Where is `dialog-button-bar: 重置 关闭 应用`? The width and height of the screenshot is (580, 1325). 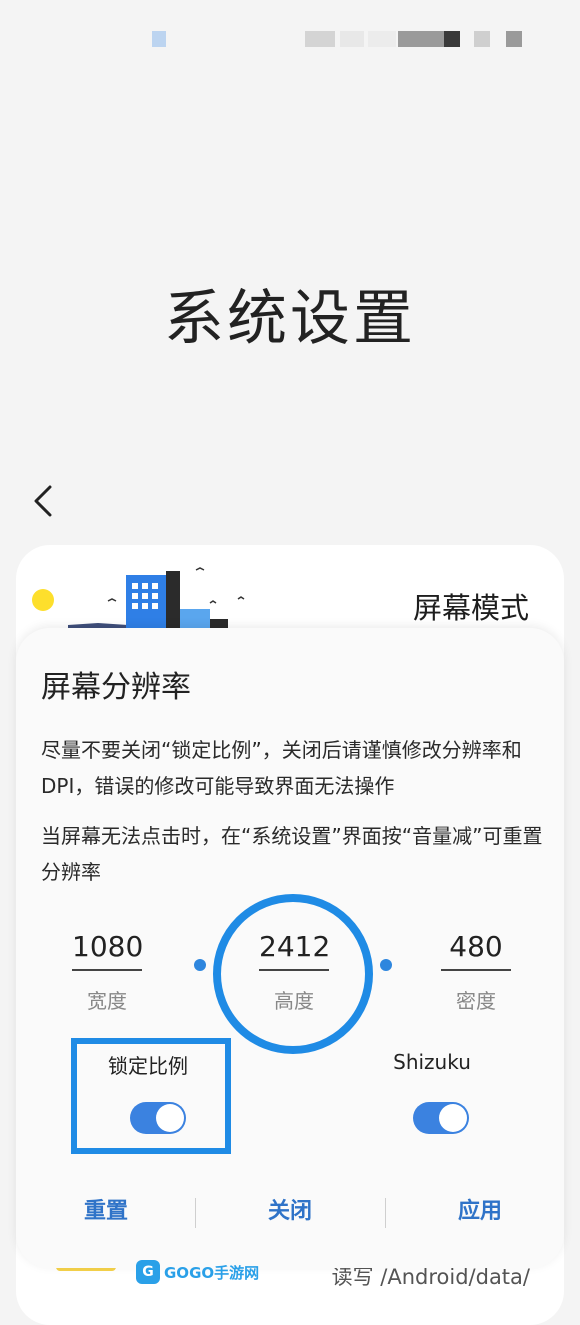
dialog-button-bar: 重置 关闭 应用 is located at coordinates (290, 1214).